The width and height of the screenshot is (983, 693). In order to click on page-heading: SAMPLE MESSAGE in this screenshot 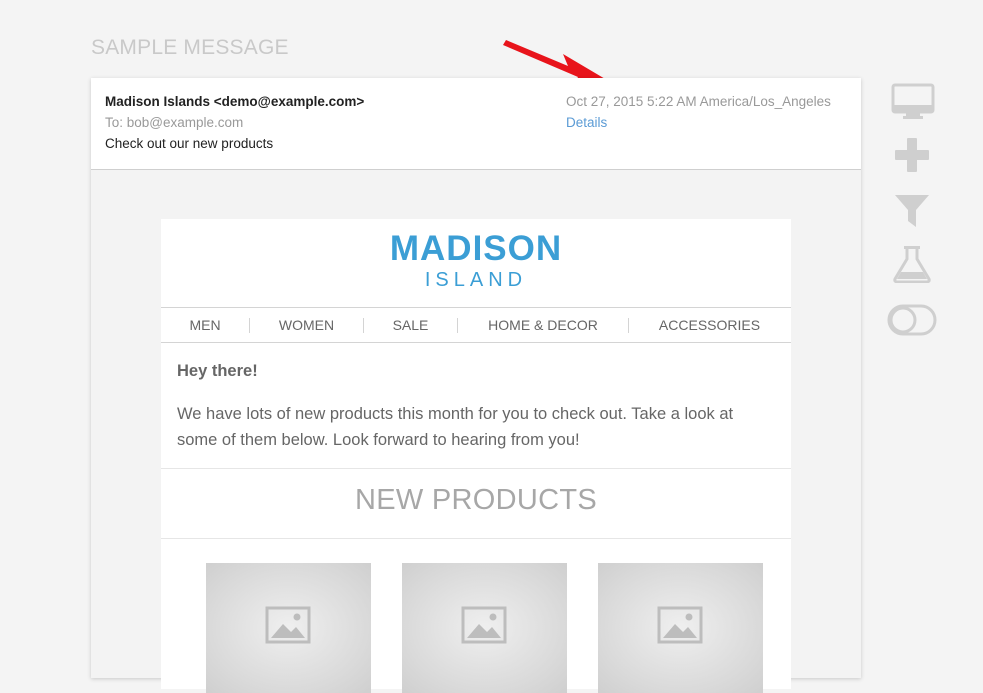, I will do `click(190, 47)`.